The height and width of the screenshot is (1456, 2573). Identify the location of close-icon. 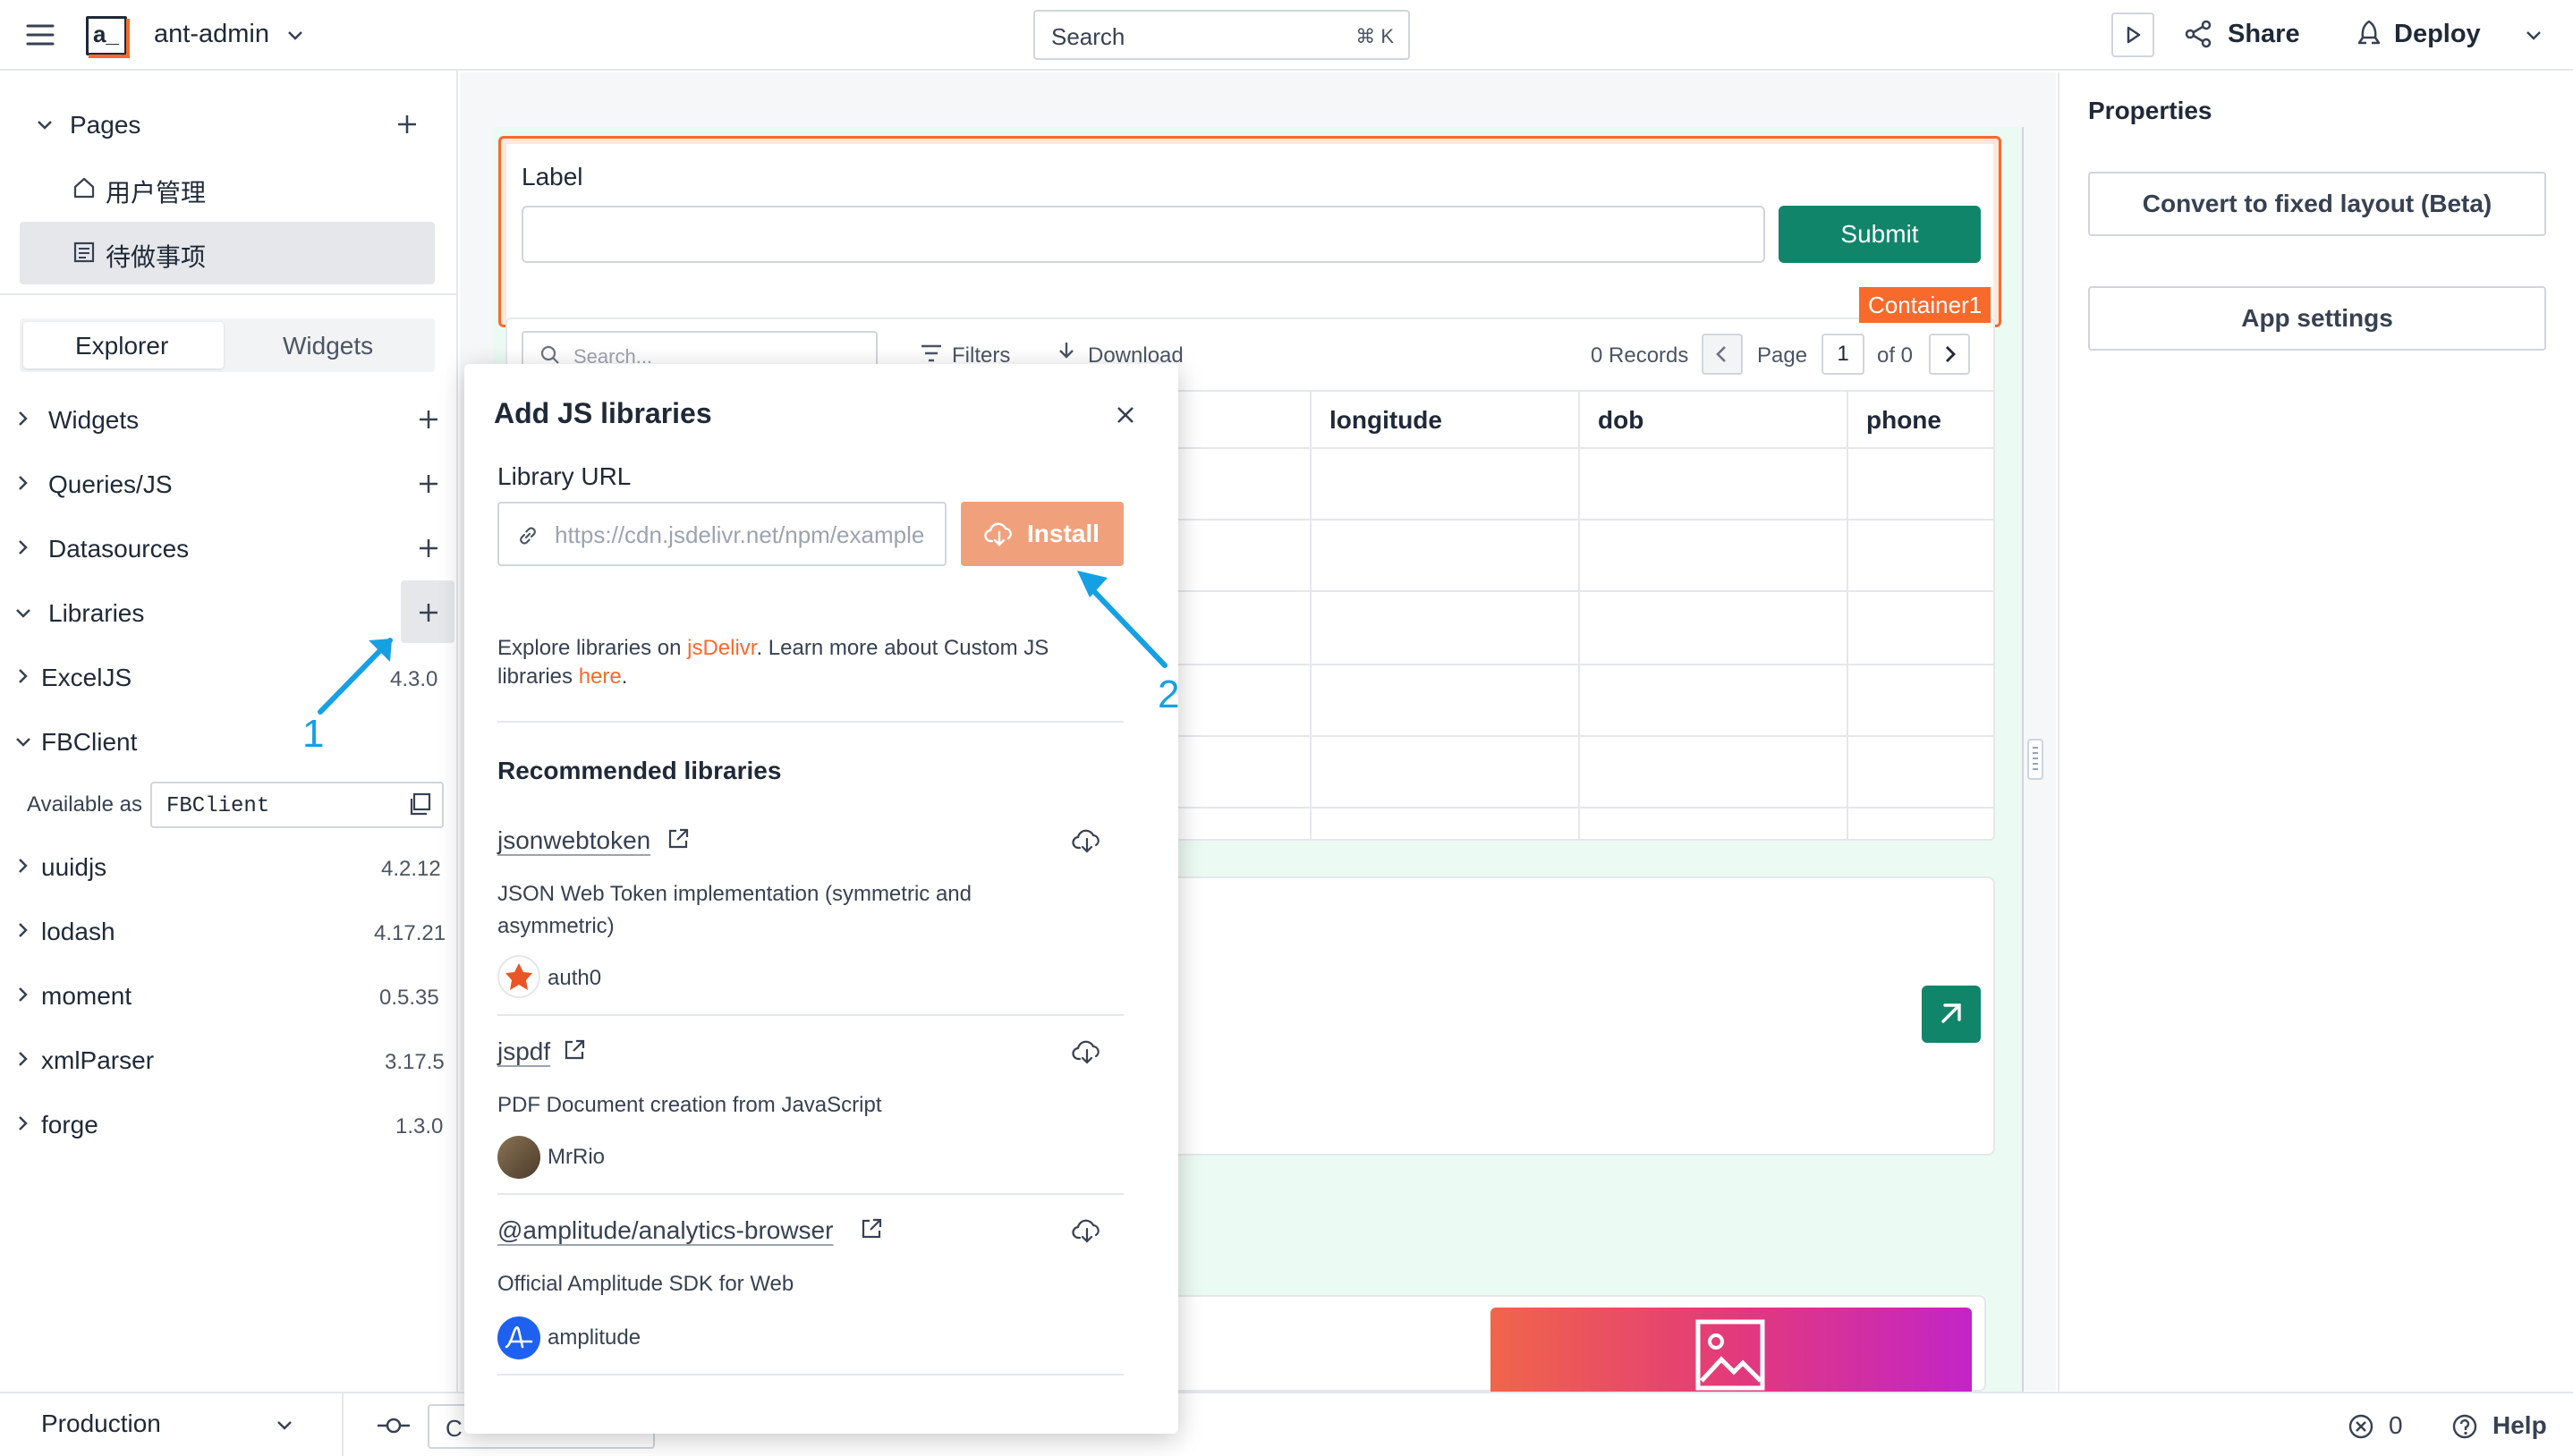
(1125, 415).